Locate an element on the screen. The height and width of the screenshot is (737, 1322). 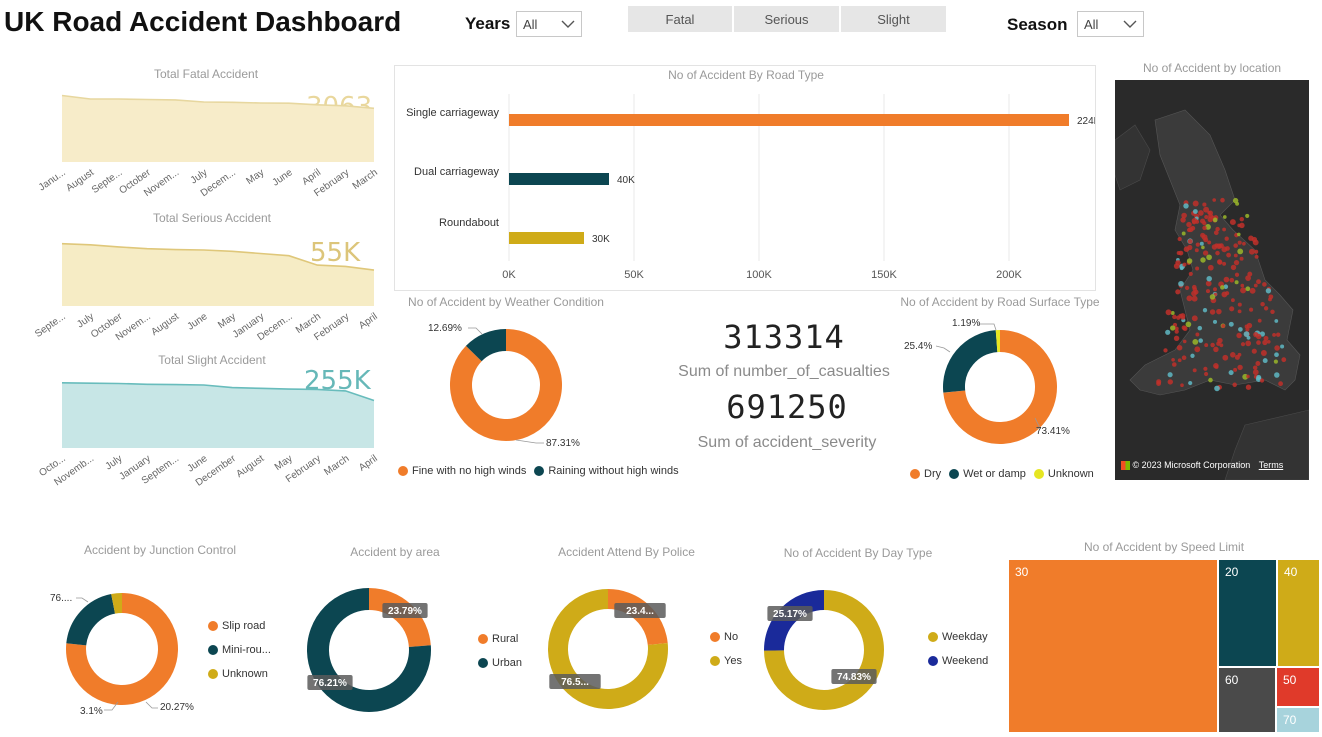
y-category-label: Single carriageway is located at coordinates (452, 113).